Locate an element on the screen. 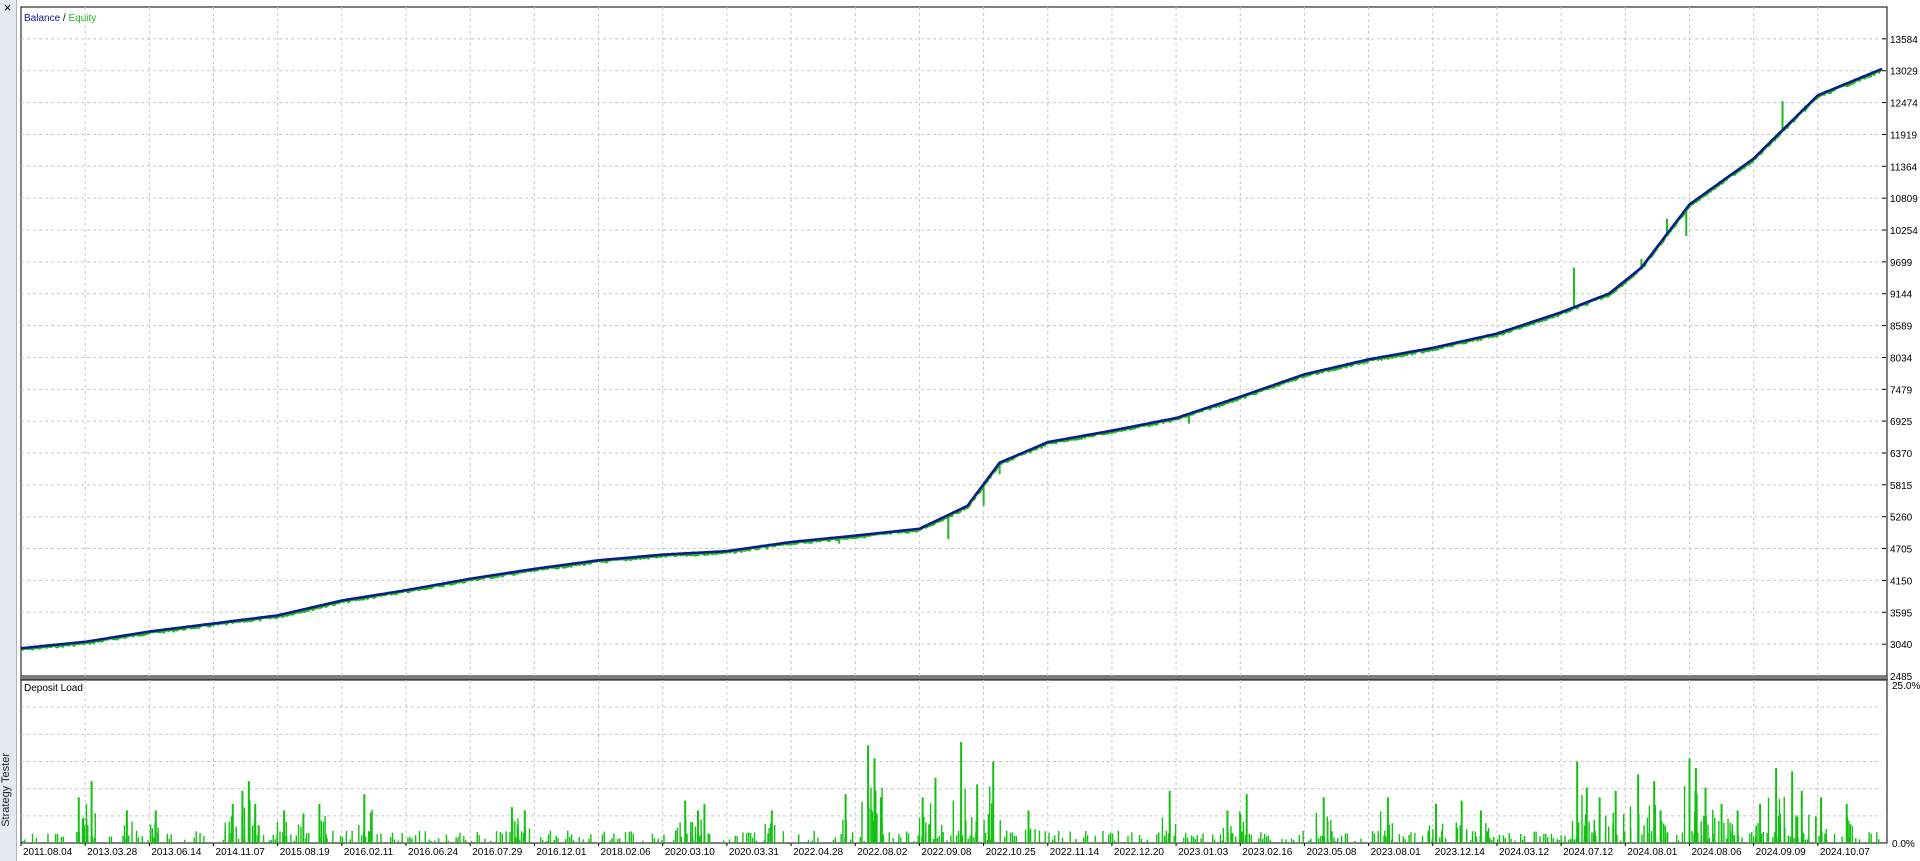  x-tick-label: 2016.12.01 is located at coordinates (561, 852).